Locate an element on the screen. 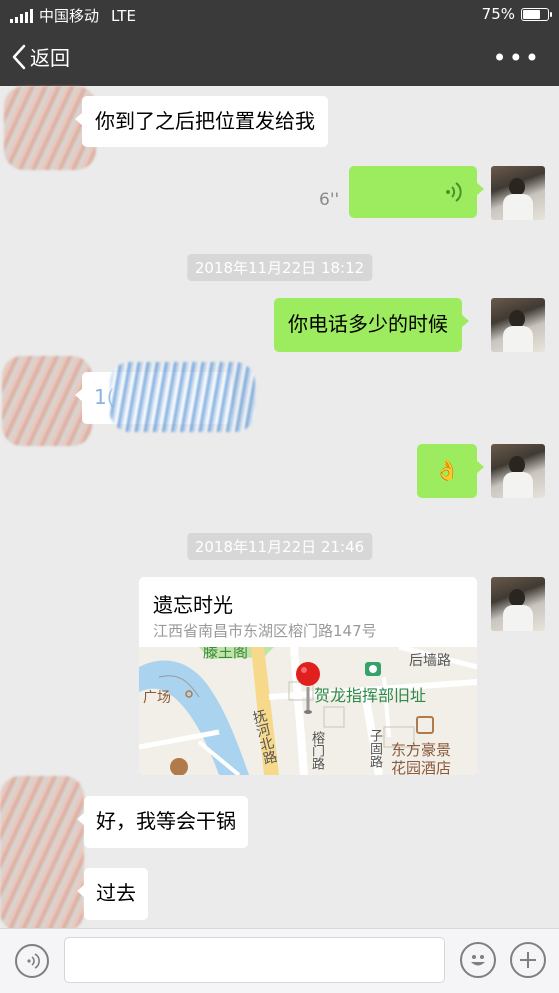 The height and width of the screenshot is (993, 559). message-text: 你到了之后把位置发给我 is located at coordinates (205, 121).